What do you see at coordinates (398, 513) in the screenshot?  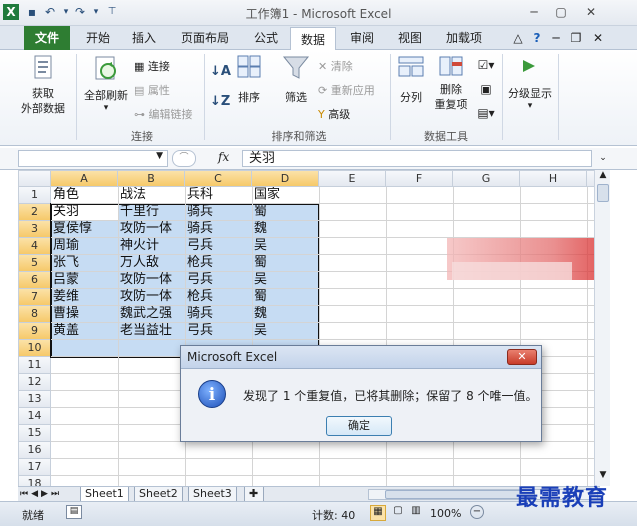 I see `page-layout-view-icon: ▢` at bounding box center [398, 513].